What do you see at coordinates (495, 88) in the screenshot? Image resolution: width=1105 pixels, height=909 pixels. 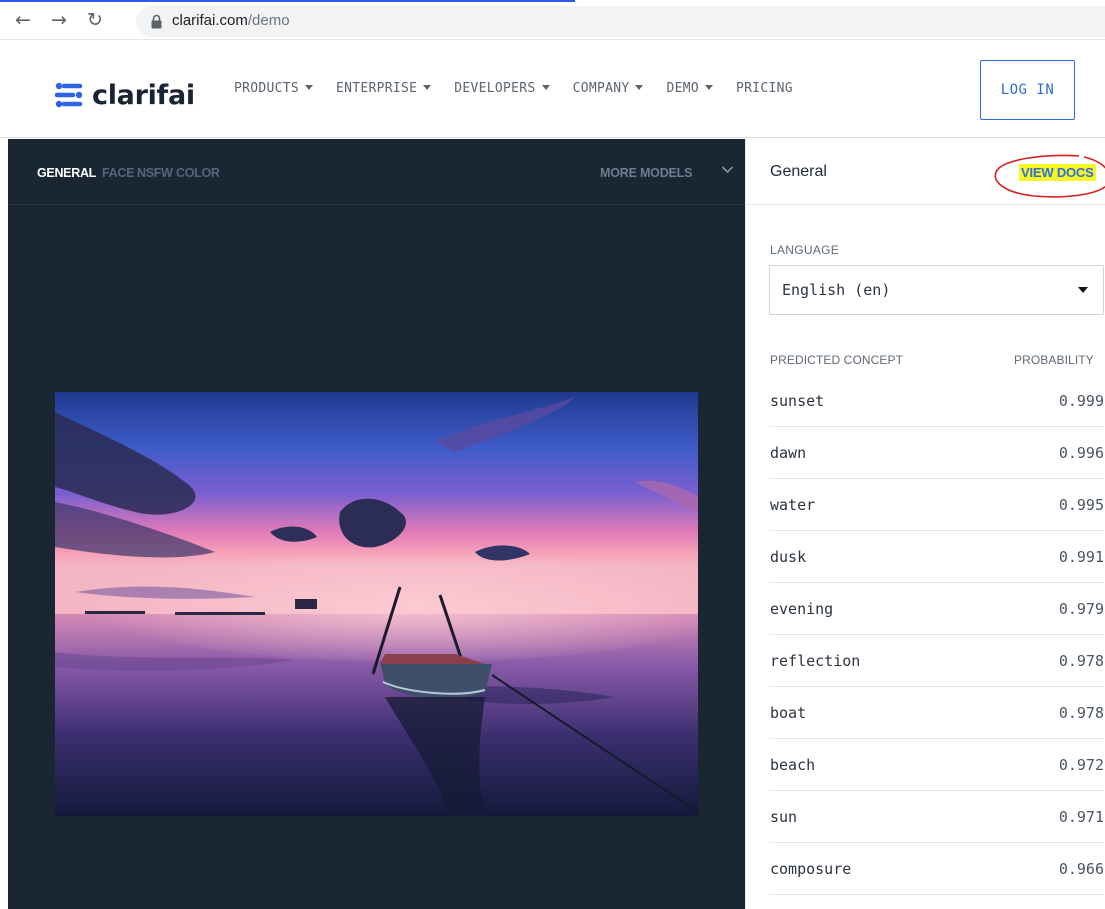 I see `nav-developers-label: DEVELOPERS` at bounding box center [495, 88].